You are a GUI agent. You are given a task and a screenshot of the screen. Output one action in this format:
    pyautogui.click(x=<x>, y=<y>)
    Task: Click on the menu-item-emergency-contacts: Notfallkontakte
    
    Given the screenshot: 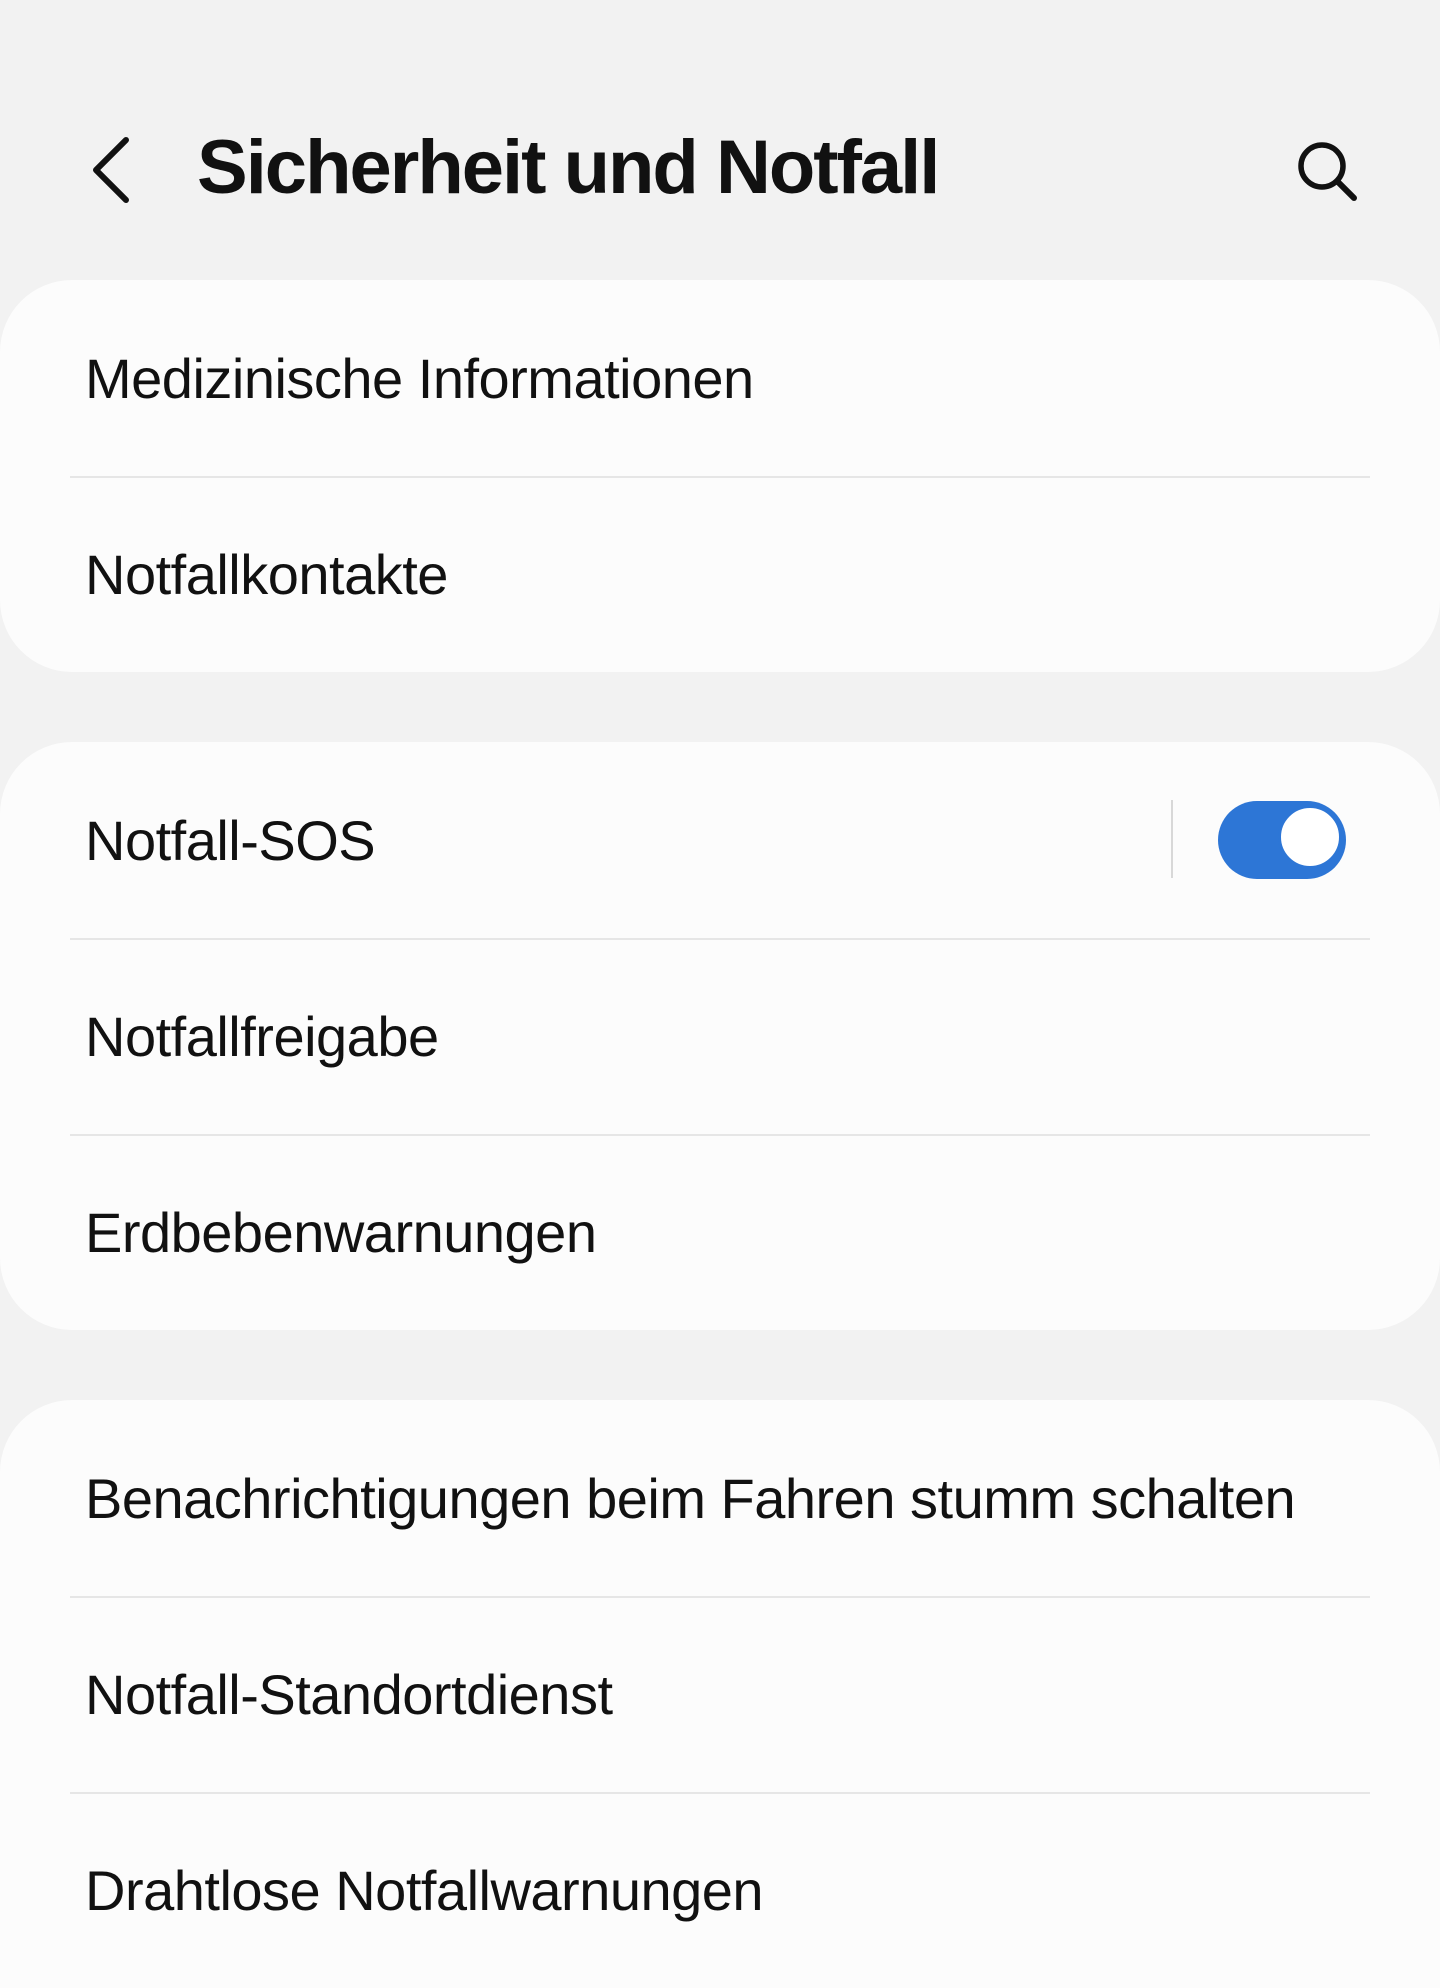 What is the action you would take?
    pyautogui.click(x=720, y=574)
    